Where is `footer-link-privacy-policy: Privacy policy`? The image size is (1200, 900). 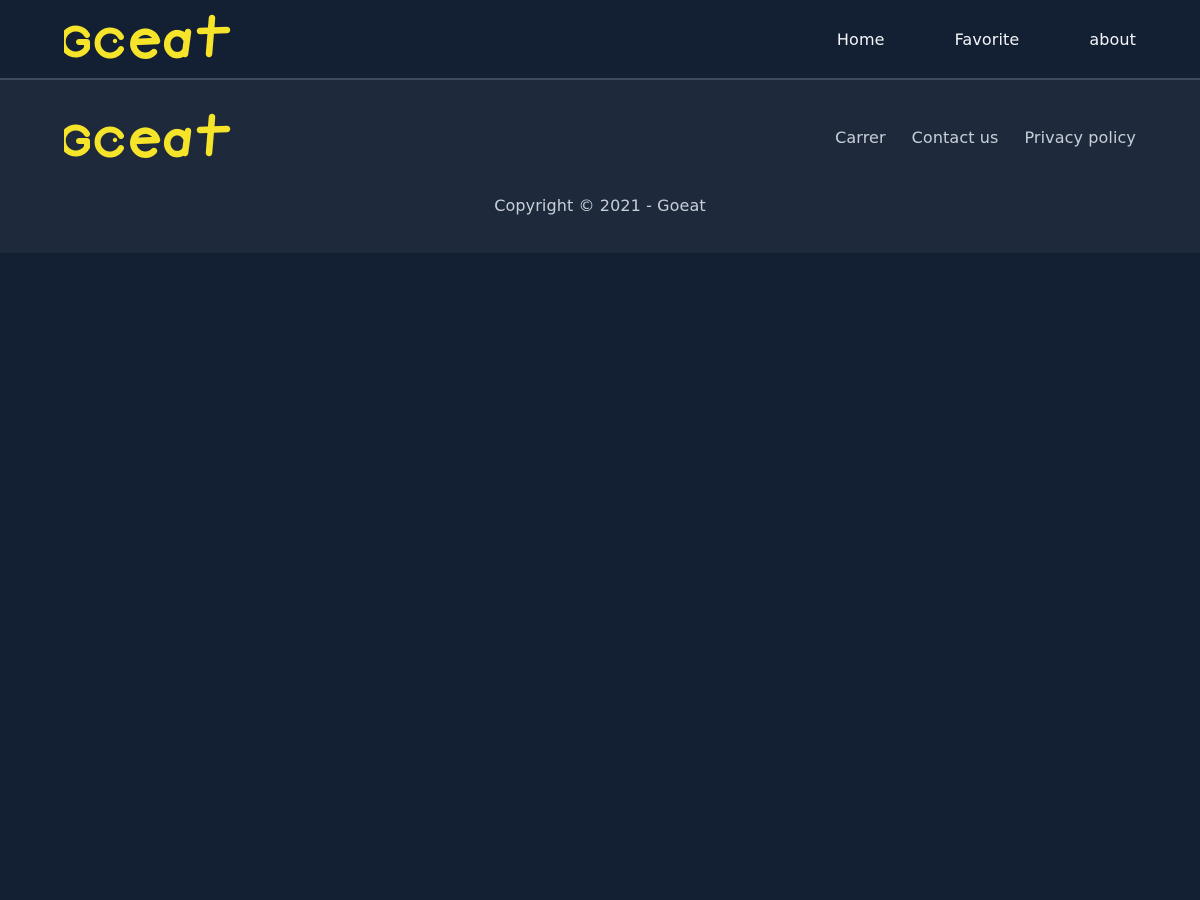 footer-link-privacy-policy: Privacy policy is located at coordinates (1080, 137).